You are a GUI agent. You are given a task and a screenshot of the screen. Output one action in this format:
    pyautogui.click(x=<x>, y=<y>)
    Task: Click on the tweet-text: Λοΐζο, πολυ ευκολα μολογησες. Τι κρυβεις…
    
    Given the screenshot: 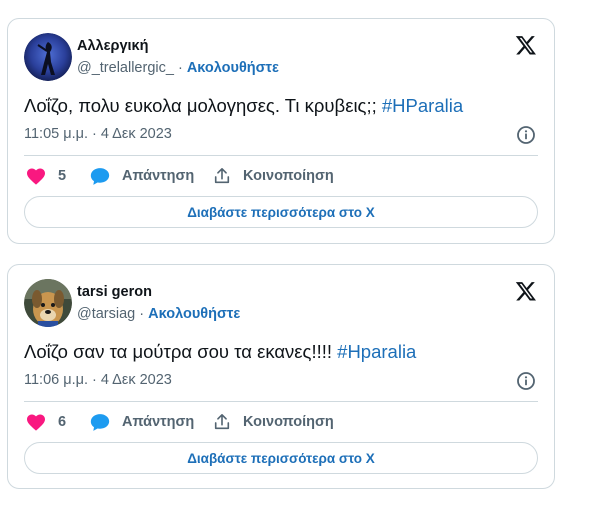 What is the action you would take?
    pyautogui.click(x=243, y=106)
    